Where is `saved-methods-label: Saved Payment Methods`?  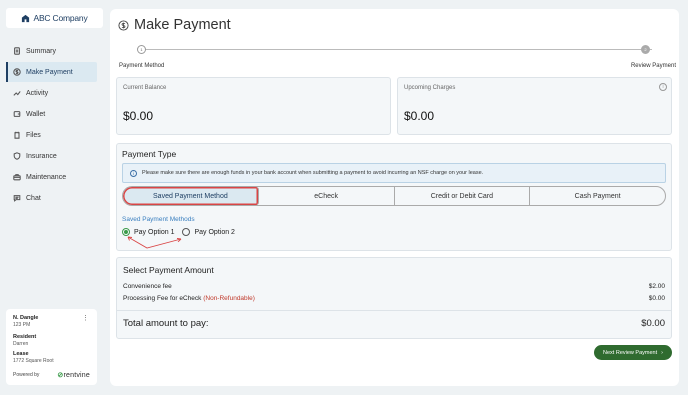
saved-methods-label: Saved Payment Methods is located at coordinates (158, 219).